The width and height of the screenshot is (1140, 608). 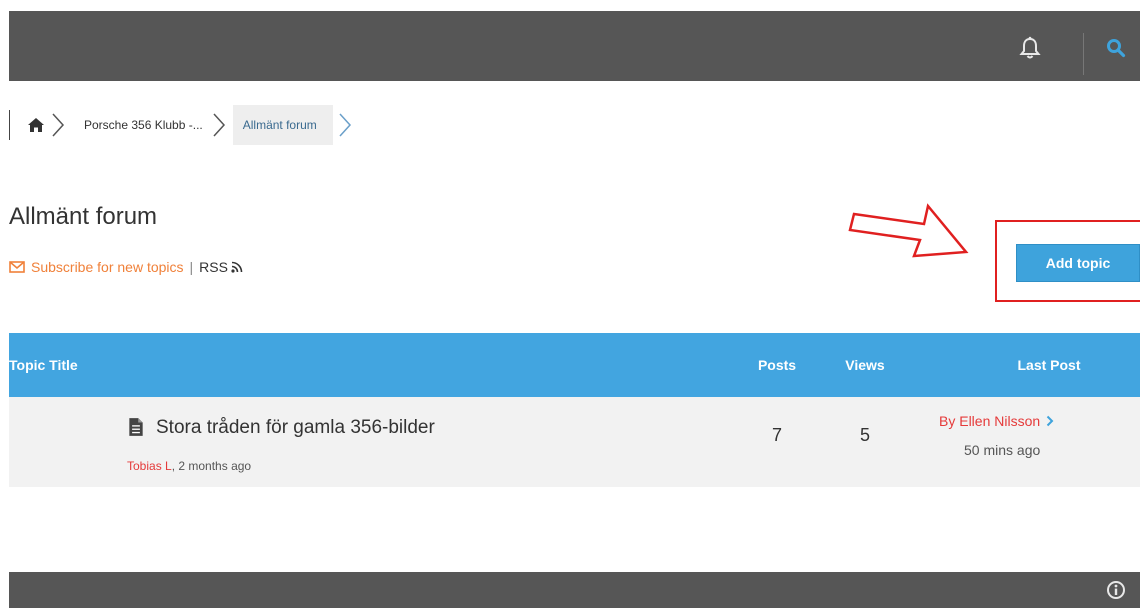 What do you see at coordinates (295, 428) in the screenshot?
I see `topic-title-link: Stora tråden för gamla 356-bilder` at bounding box center [295, 428].